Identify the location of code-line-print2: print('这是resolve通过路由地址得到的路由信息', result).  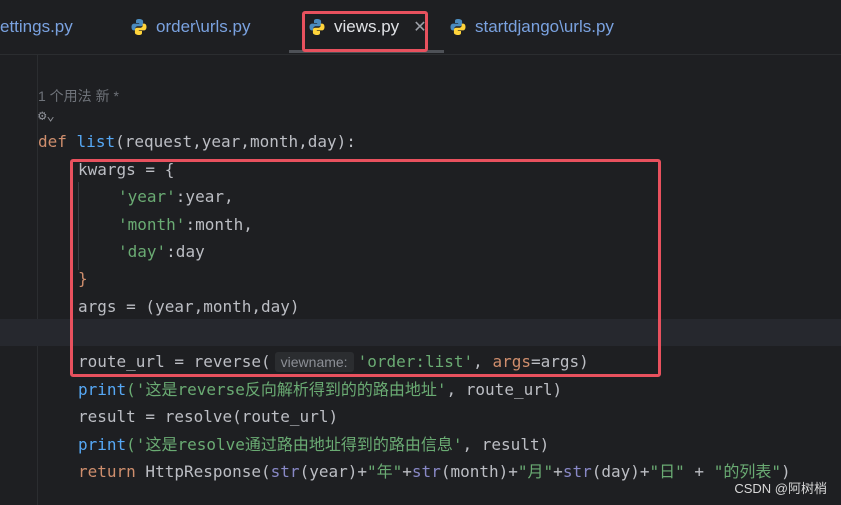
(314, 444).